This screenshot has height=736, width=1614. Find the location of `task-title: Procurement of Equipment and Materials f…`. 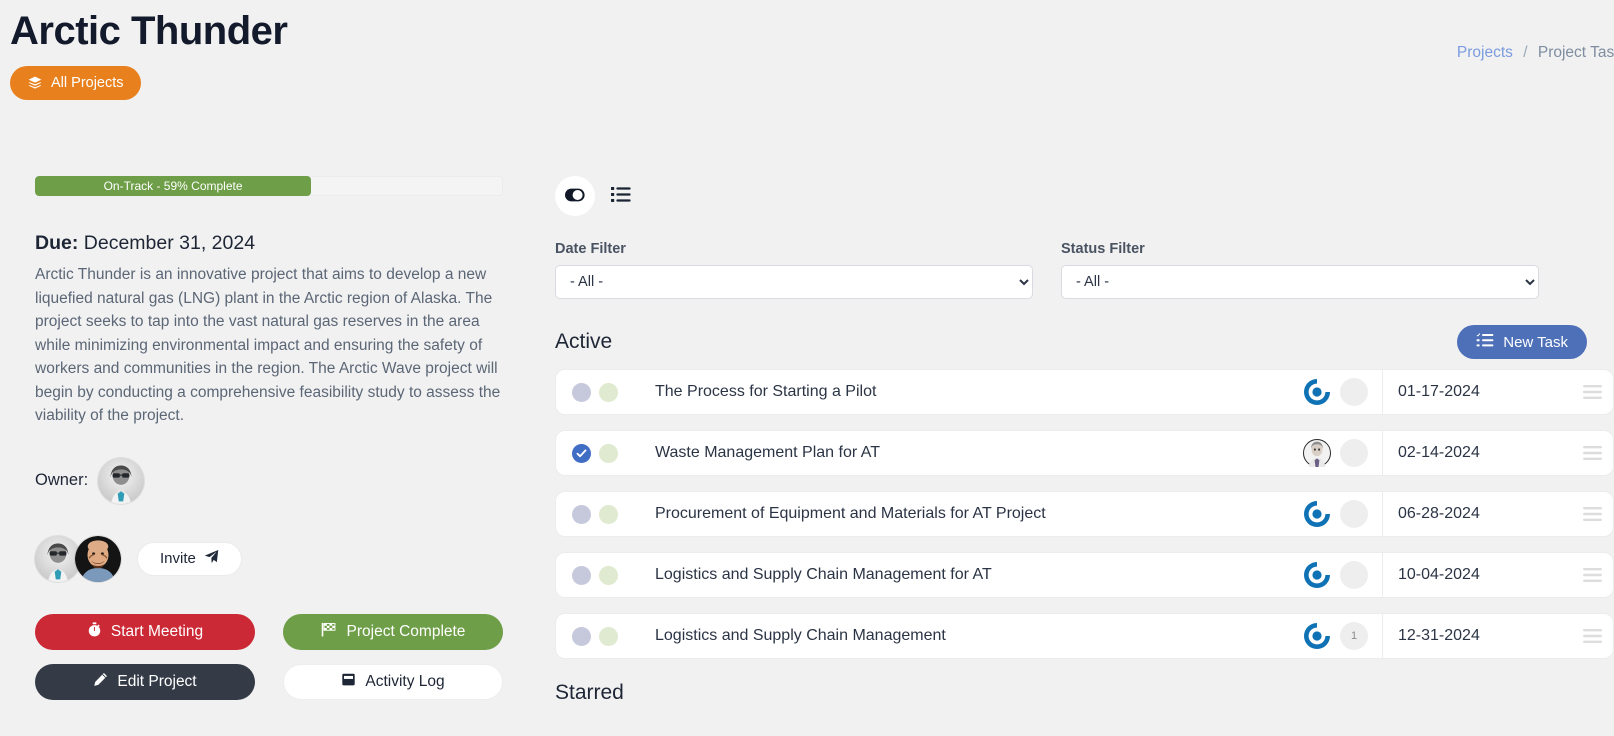

task-title: Procurement of Equipment and Materials f… is located at coordinates (960, 514).